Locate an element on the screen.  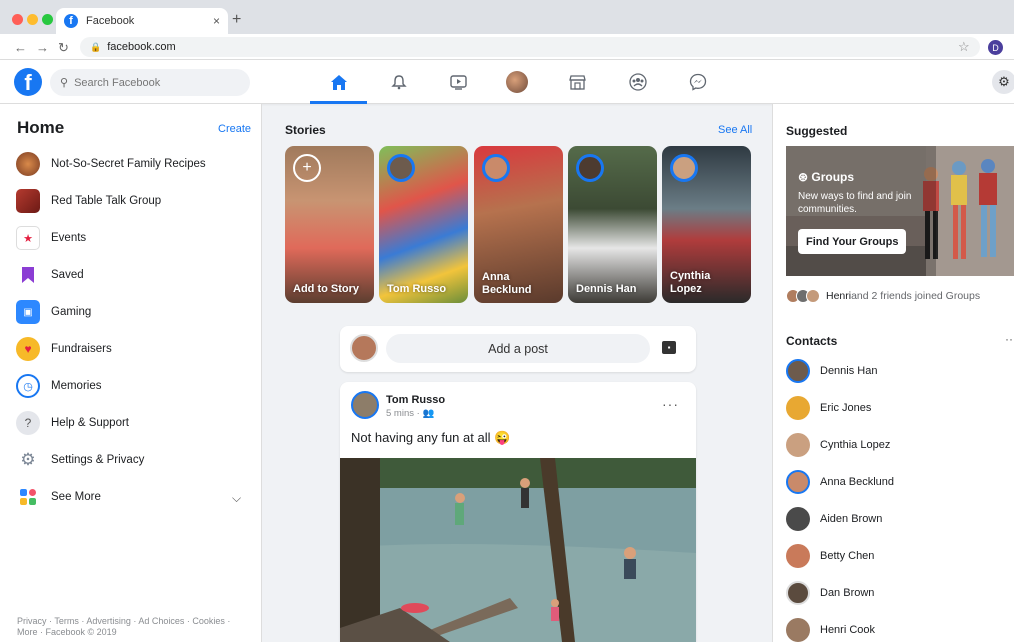
tab-title: Facebook is located at coordinates (110, 21).